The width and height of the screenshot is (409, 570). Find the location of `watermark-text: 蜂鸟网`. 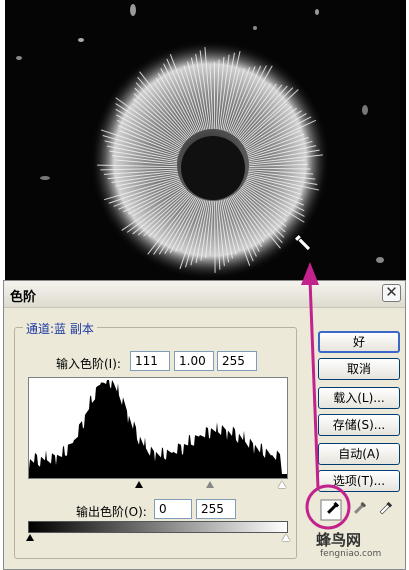

watermark-text: 蜂鸟网 is located at coordinates (339, 540).